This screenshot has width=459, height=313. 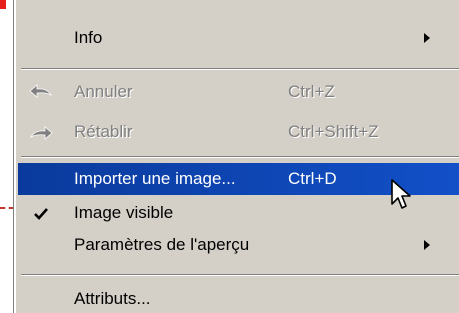 I want to click on menu-item-label: Annuler, so click(x=103, y=91).